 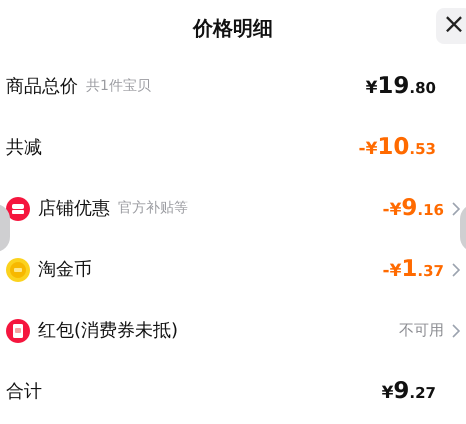 What do you see at coordinates (451, 26) in the screenshot?
I see `close-button: ×` at bounding box center [451, 26].